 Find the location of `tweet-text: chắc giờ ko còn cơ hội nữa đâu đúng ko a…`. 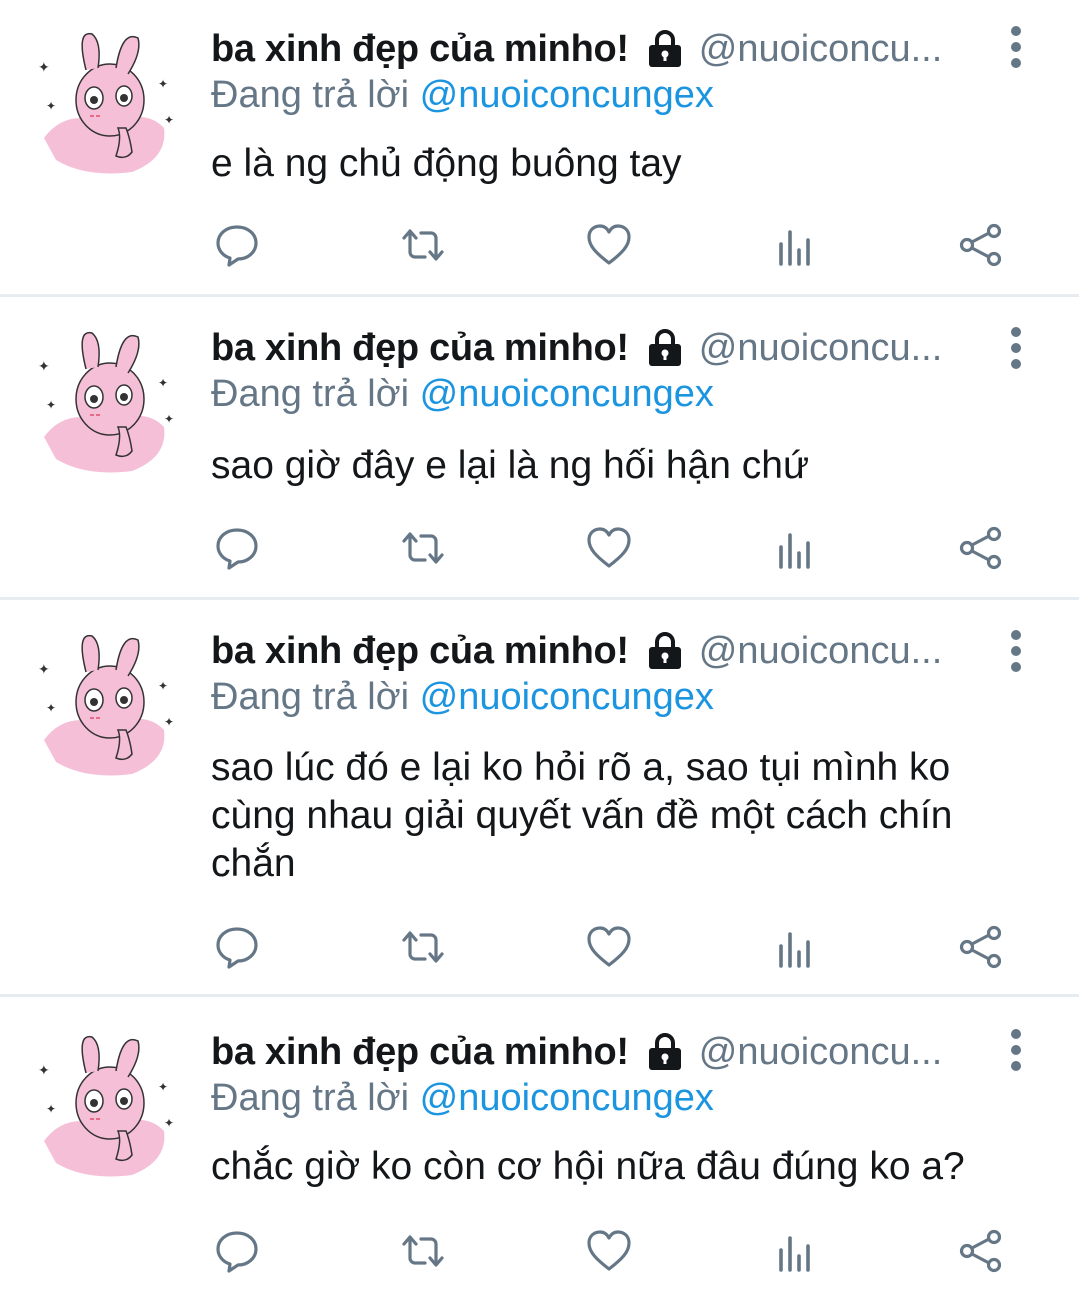

tweet-text: chắc giờ ko còn cơ hội nữa đâu đúng ko a… is located at coordinates (588, 1166).